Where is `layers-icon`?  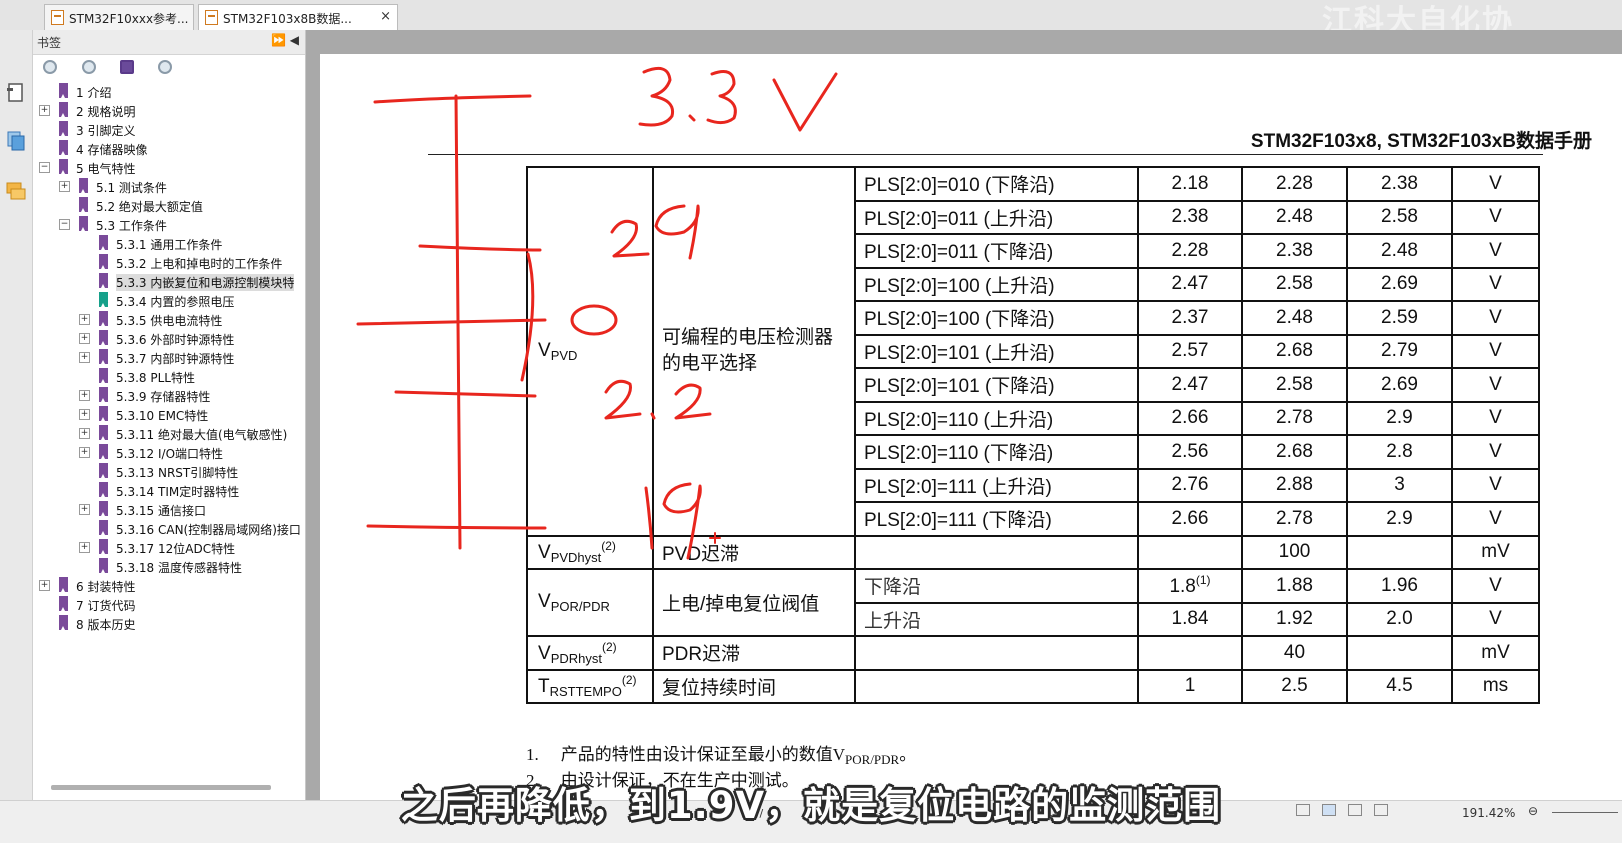 layers-icon is located at coordinates (16, 141).